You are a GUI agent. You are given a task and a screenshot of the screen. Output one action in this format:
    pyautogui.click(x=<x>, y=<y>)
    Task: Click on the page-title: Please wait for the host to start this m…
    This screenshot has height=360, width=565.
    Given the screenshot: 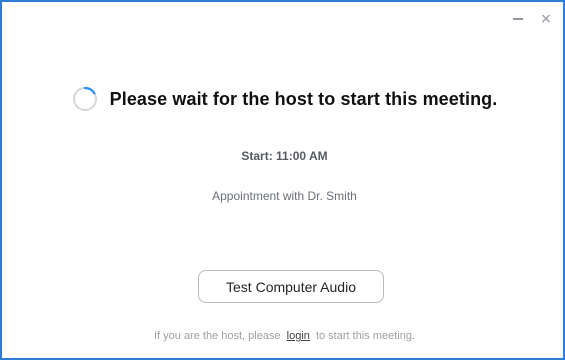 What is the action you would take?
    pyautogui.click(x=303, y=98)
    